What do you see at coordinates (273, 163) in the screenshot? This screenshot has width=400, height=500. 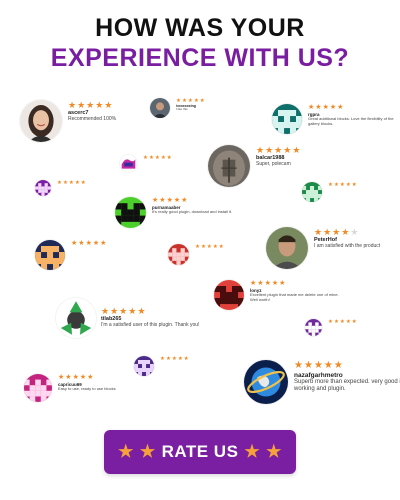 I see `review-text: Super, polecam` at bounding box center [273, 163].